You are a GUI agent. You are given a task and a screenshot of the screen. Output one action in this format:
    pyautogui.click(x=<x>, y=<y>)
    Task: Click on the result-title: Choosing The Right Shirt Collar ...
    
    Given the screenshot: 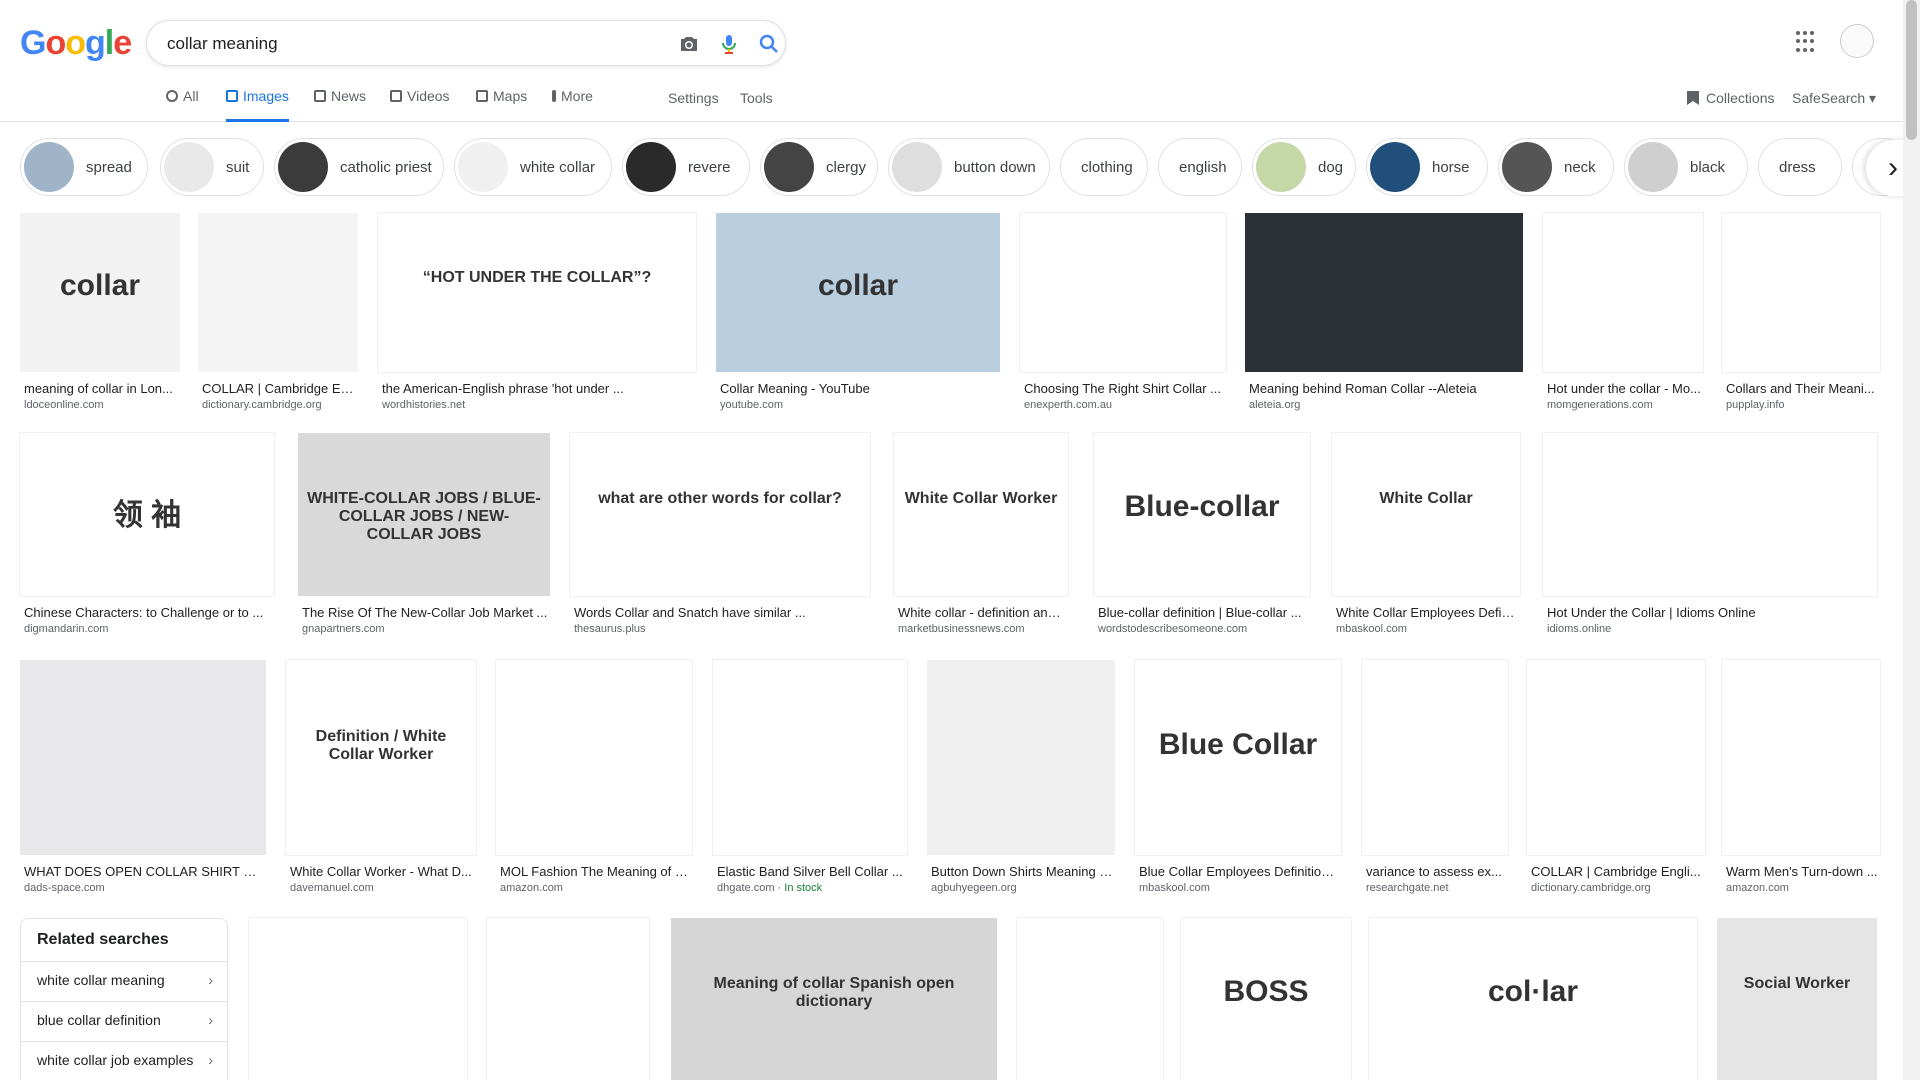 What is the action you would take?
    pyautogui.click(x=1124, y=388)
    